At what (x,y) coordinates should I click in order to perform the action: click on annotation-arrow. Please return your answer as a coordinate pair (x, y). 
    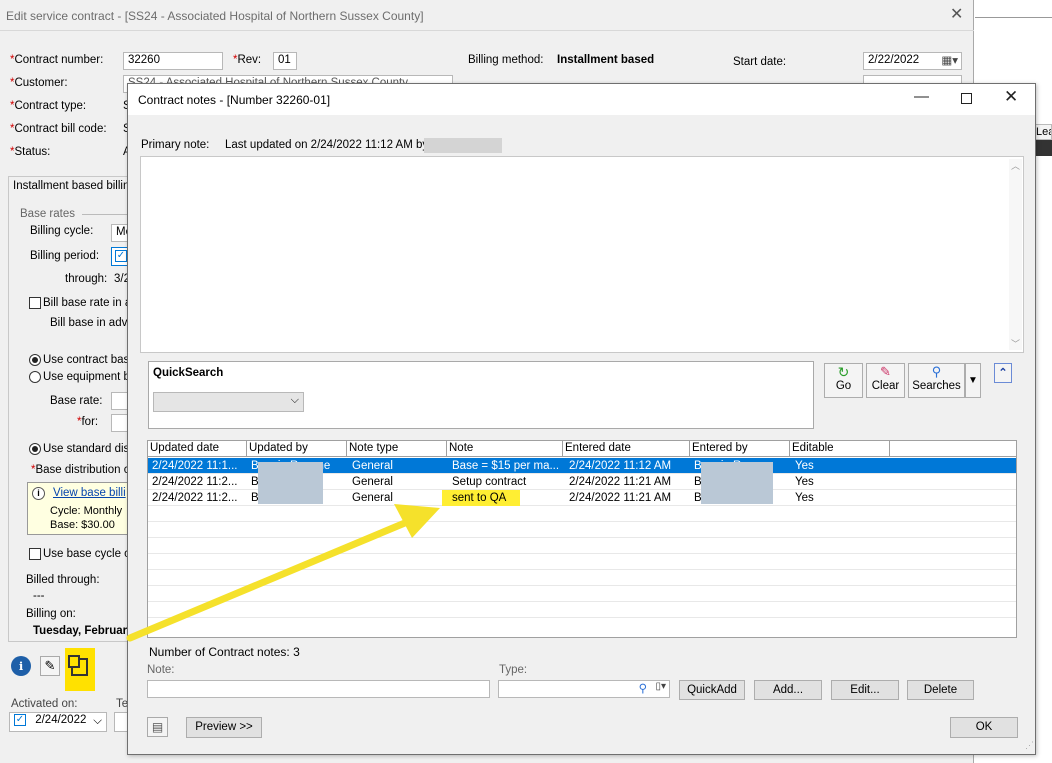
    Looking at the image, I should click on (283, 573).